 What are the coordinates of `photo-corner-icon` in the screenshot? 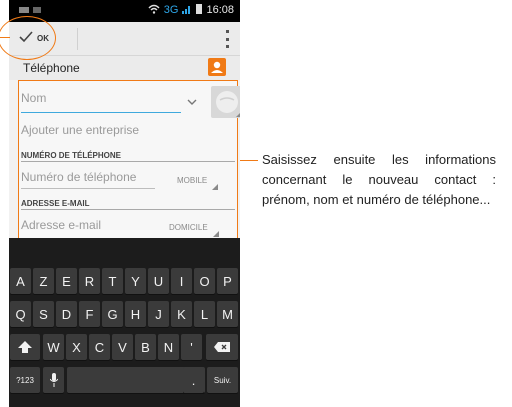 It's located at (238, 114).